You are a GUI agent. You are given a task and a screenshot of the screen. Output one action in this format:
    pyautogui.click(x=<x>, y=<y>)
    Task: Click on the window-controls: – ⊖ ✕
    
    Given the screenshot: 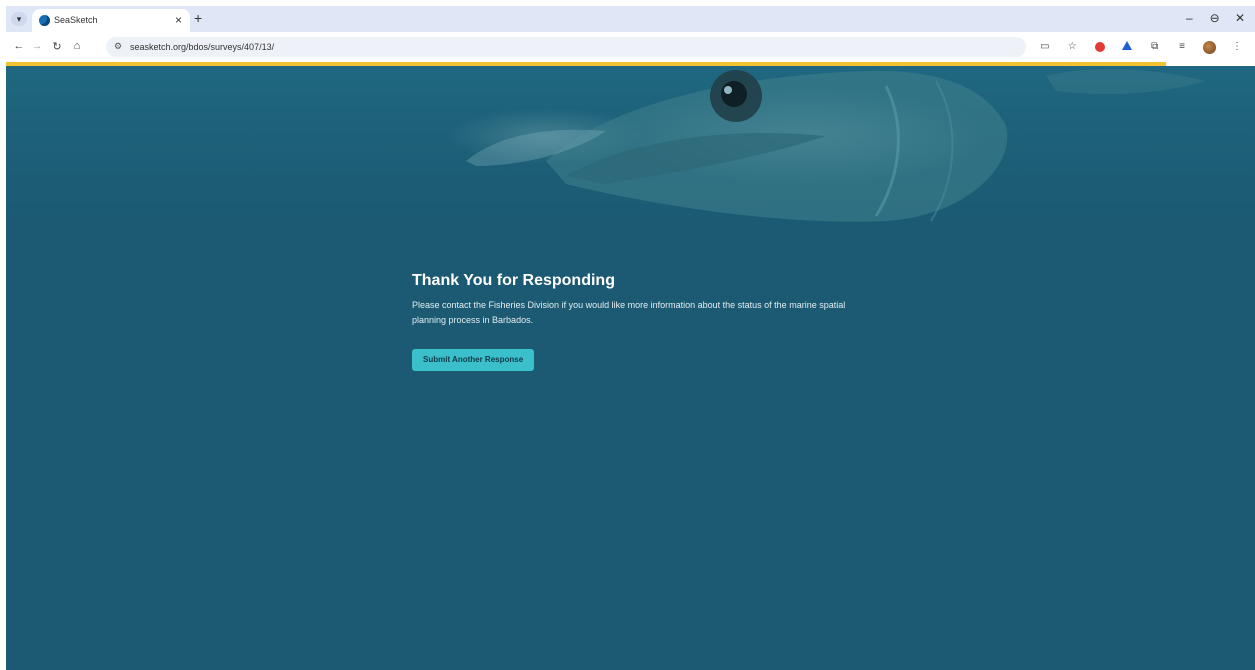 What is the action you would take?
    pyautogui.click(x=1214, y=18)
    